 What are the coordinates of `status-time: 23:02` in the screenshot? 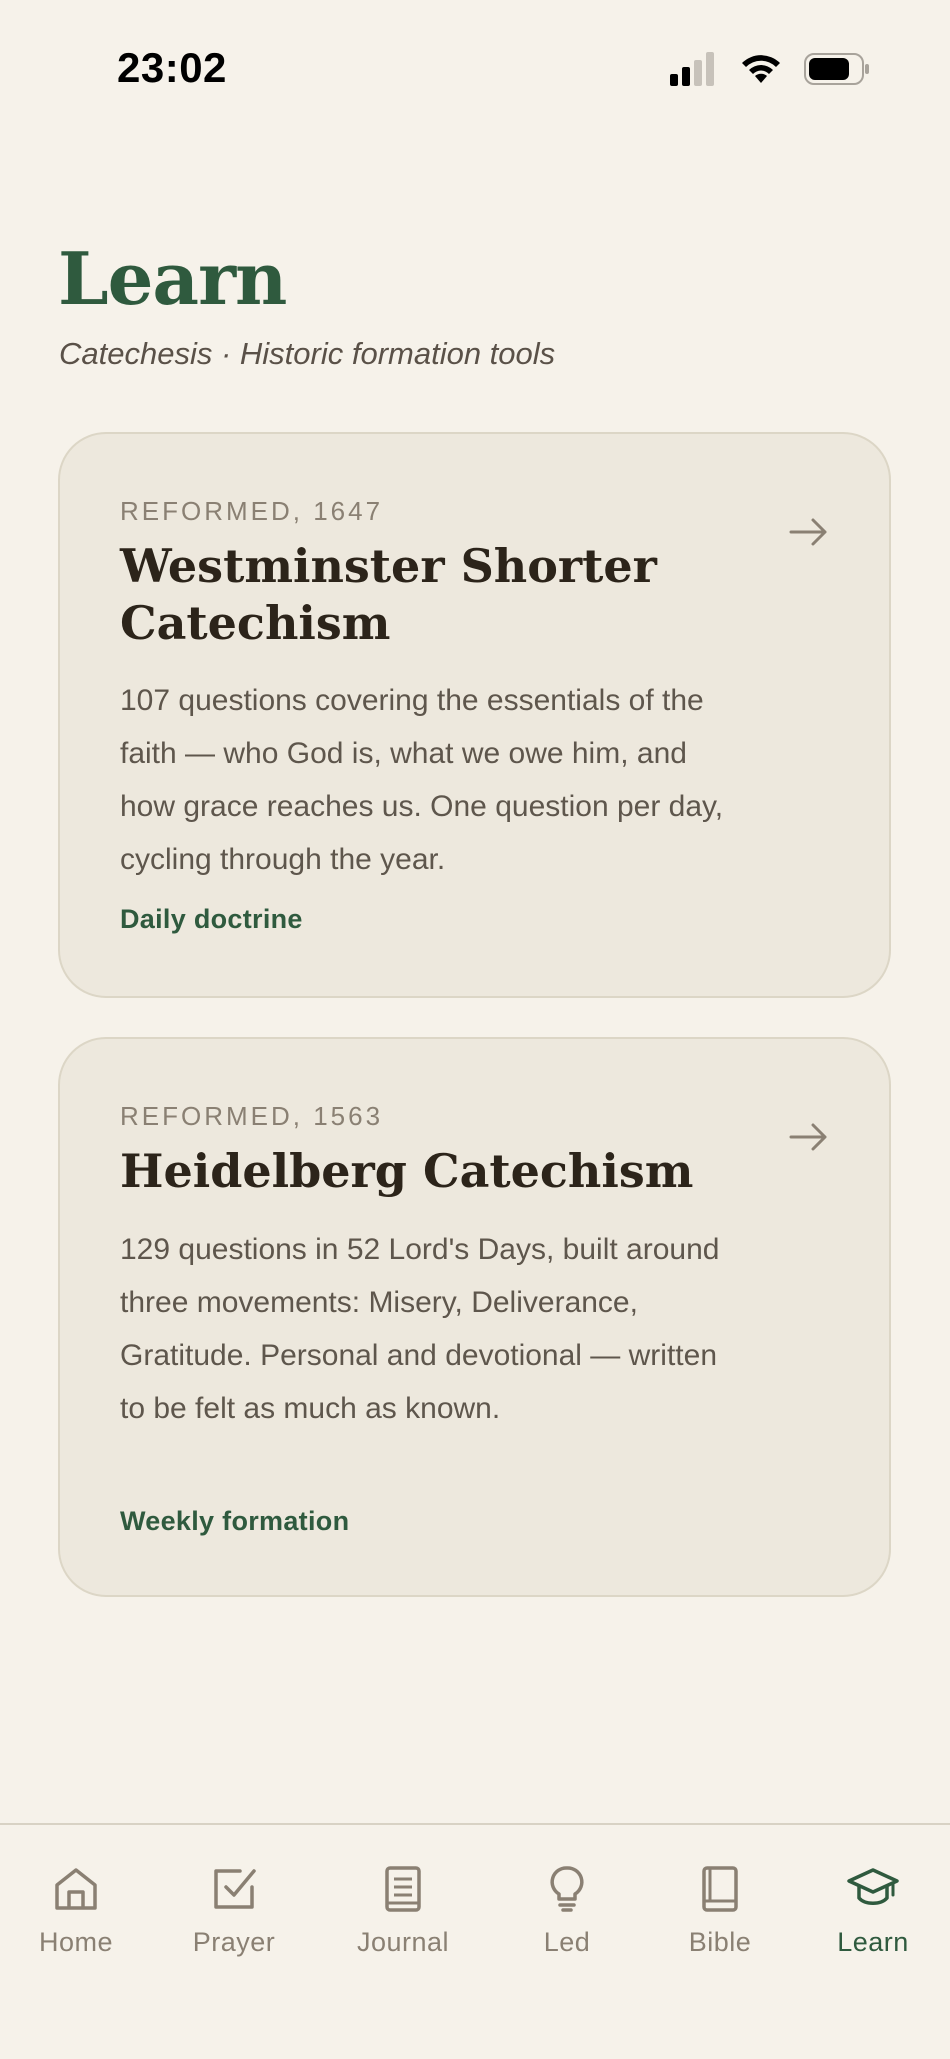 It's located at (172, 67).